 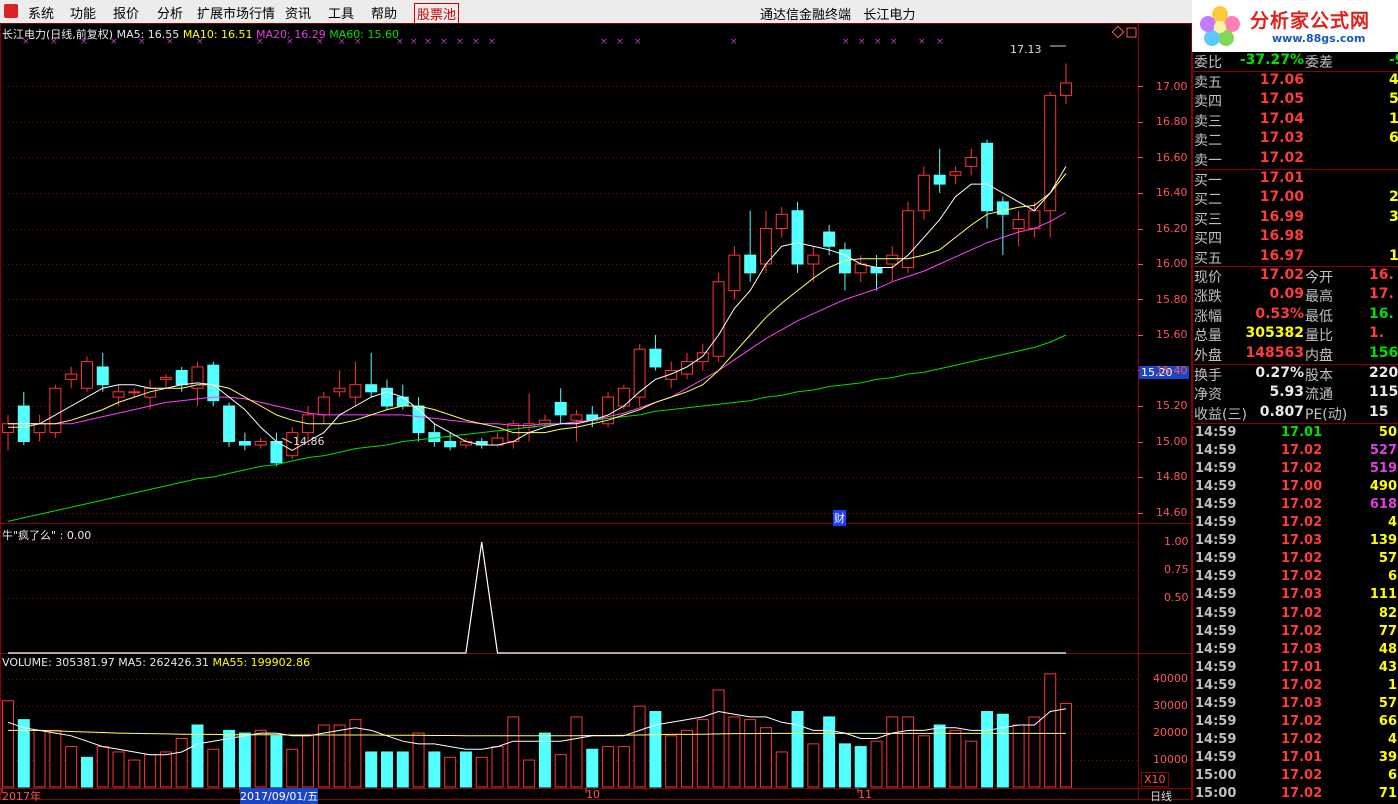 What do you see at coordinates (1295, 159) in the screenshot?
I see `ask-row: 卖一 17.02` at bounding box center [1295, 159].